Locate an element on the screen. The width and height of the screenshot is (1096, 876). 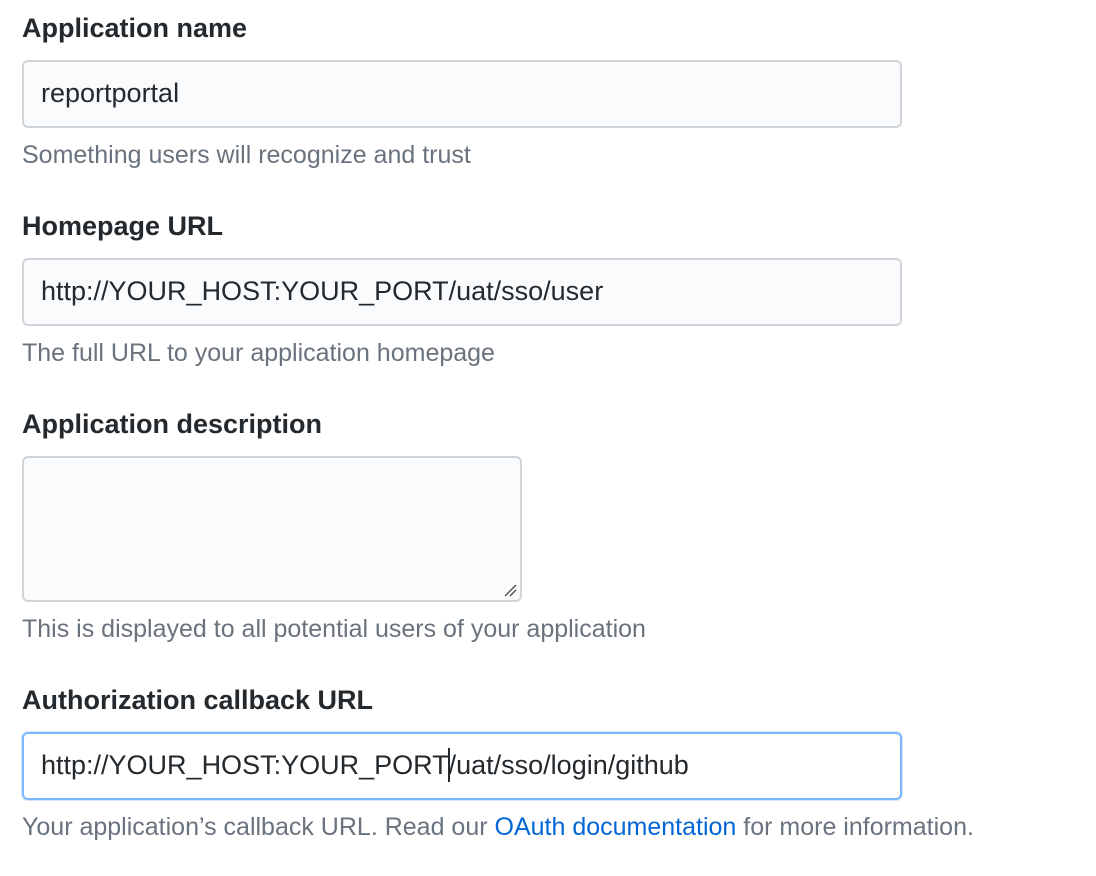
description-label: Application description is located at coordinates (172, 424).